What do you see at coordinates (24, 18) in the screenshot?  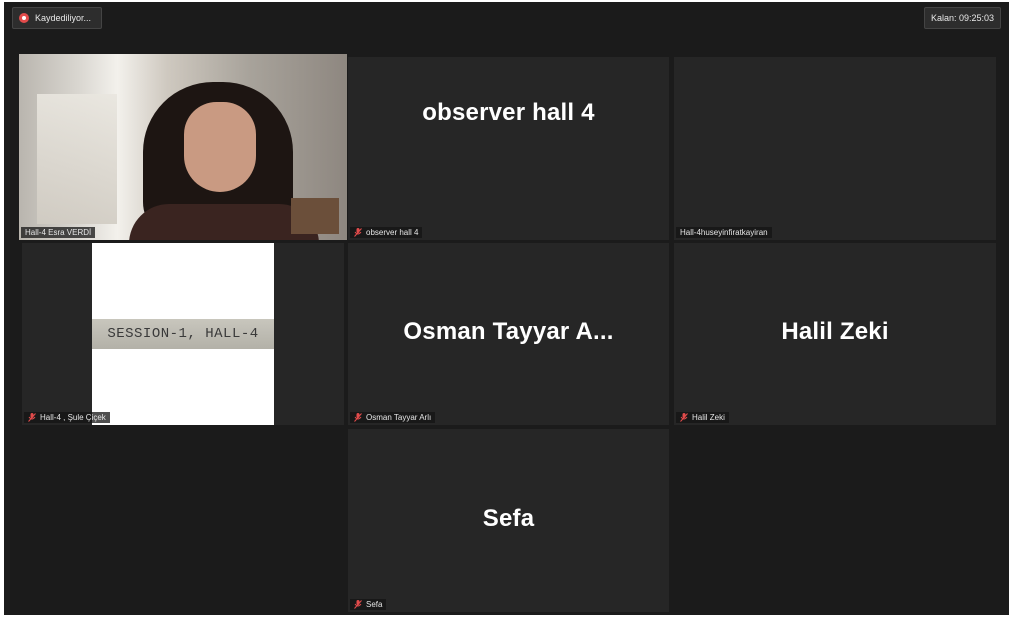 I see `record-icon` at bounding box center [24, 18].